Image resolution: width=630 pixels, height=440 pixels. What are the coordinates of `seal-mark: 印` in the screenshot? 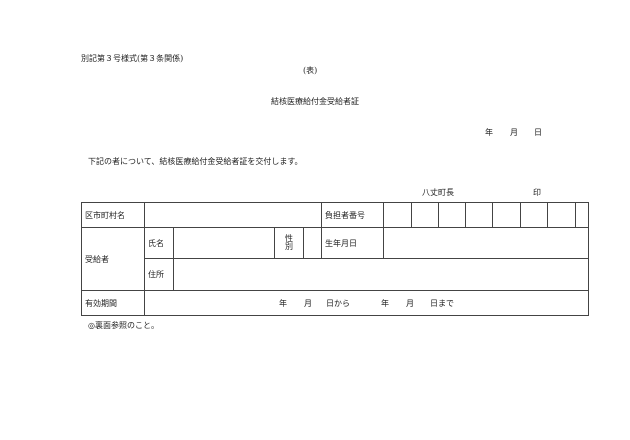 It's located at (537, 192).